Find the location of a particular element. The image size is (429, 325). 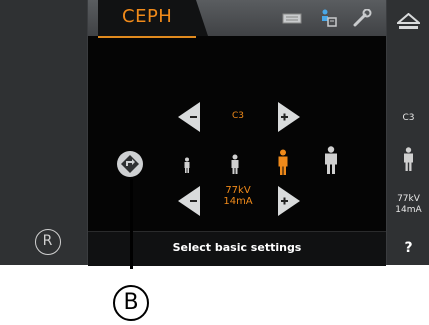

eject-up-icon is located at coordinates (408, 22).